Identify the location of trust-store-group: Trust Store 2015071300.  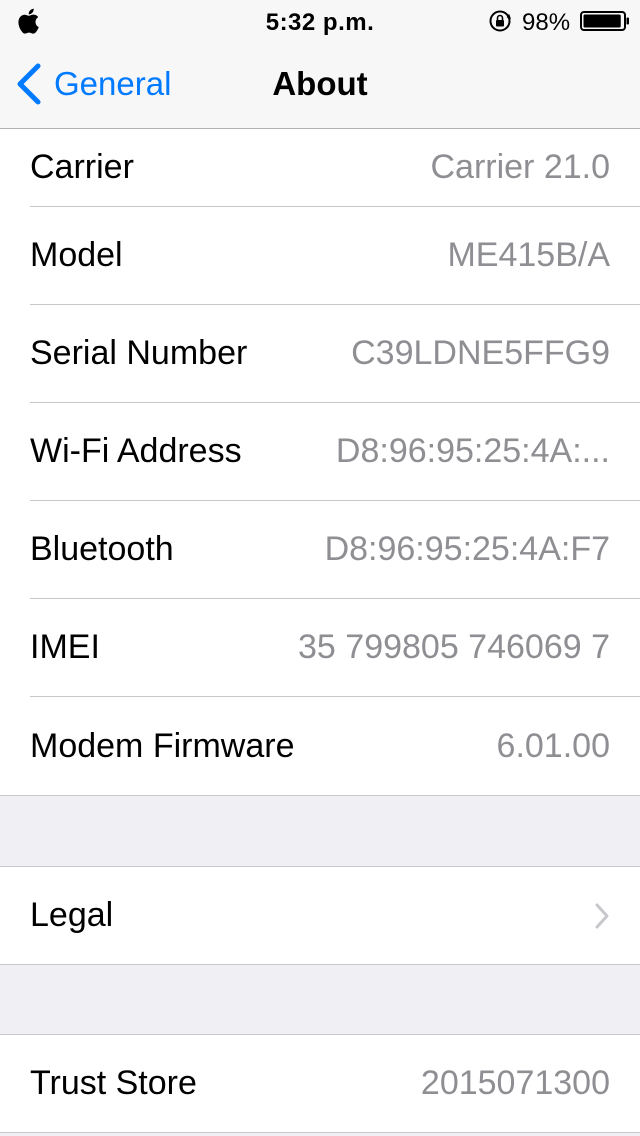
(320, 1083).